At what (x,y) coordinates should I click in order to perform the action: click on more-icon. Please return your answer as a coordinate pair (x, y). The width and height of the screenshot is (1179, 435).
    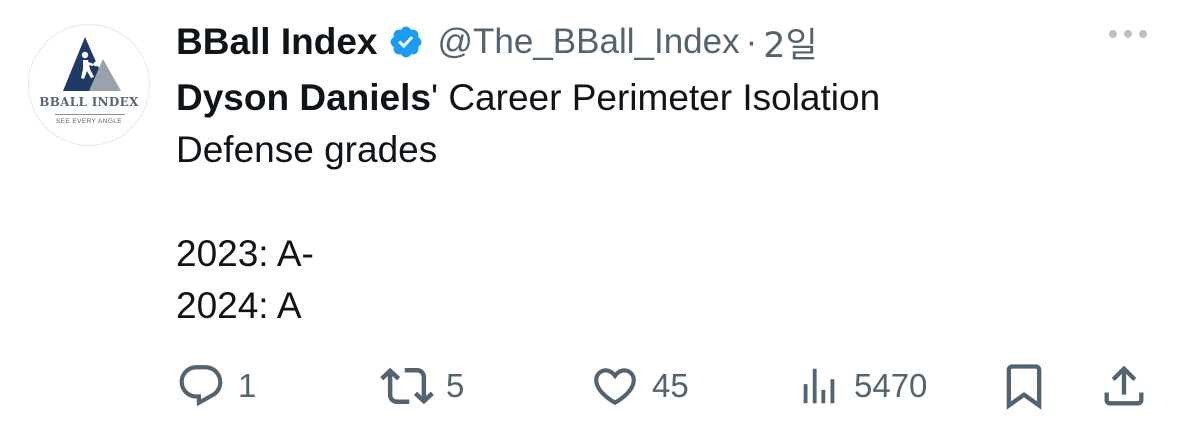
    Looking at the image, I should click on (1128, 34).